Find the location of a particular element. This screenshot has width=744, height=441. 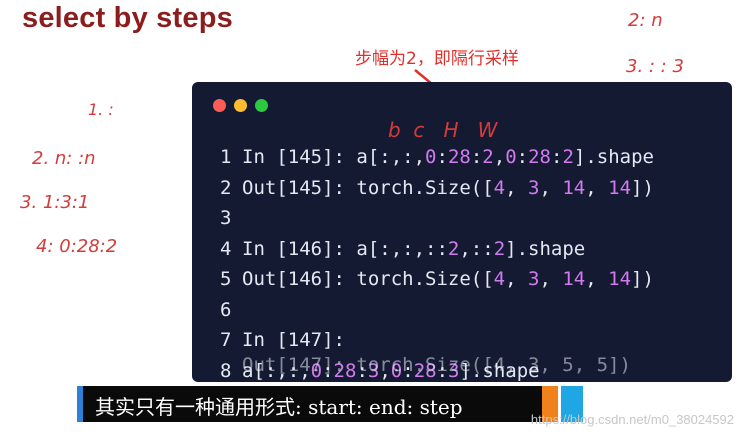

minimize-icon is located at coordinates (240, 105).